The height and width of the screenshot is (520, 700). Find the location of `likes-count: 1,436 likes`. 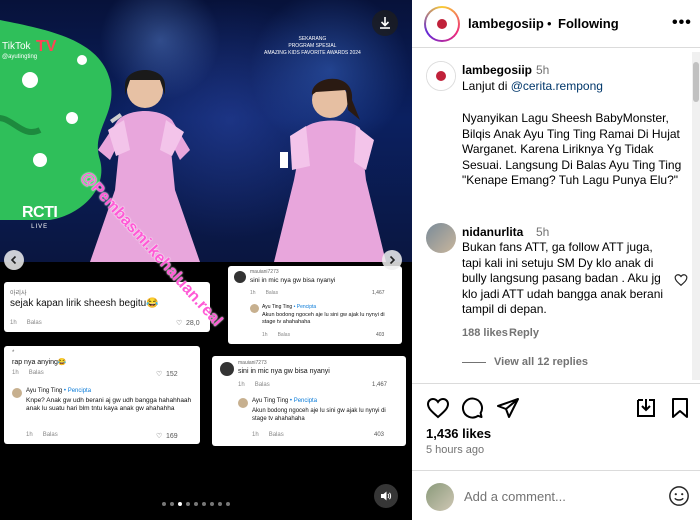

likes-count: 1,436 likes is located at coordinates (458, 433).